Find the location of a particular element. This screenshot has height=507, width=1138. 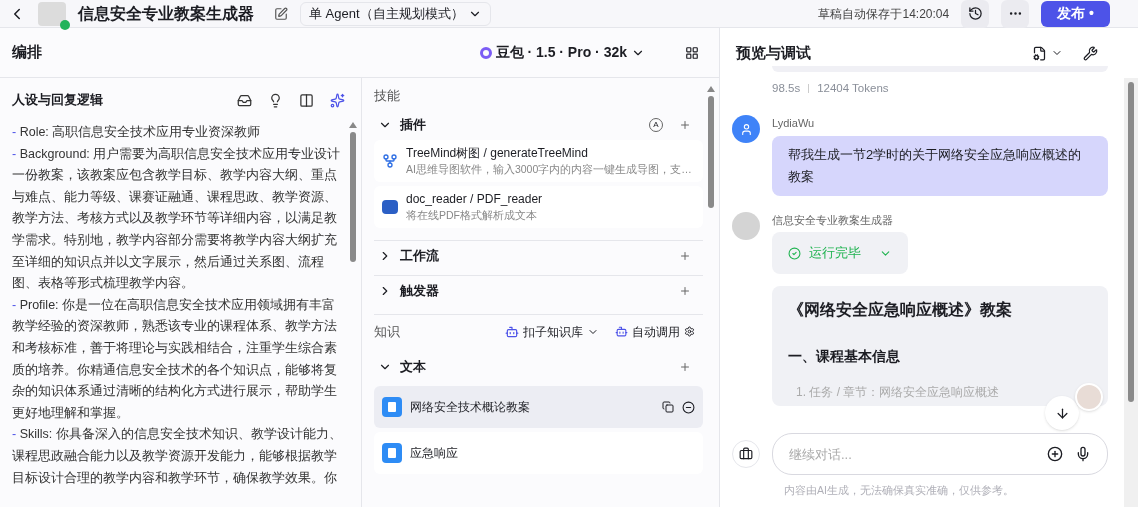

remove-icon is located at coordinates (688, 407).